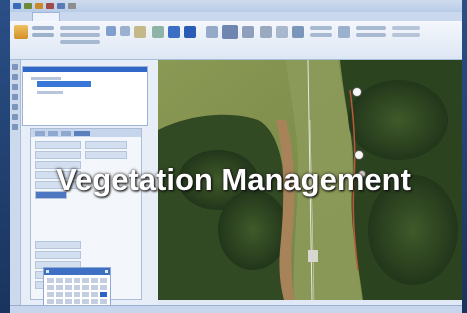 This screenshot has width=467, height=313. I want to click on measure-icon, so click(230, 32).